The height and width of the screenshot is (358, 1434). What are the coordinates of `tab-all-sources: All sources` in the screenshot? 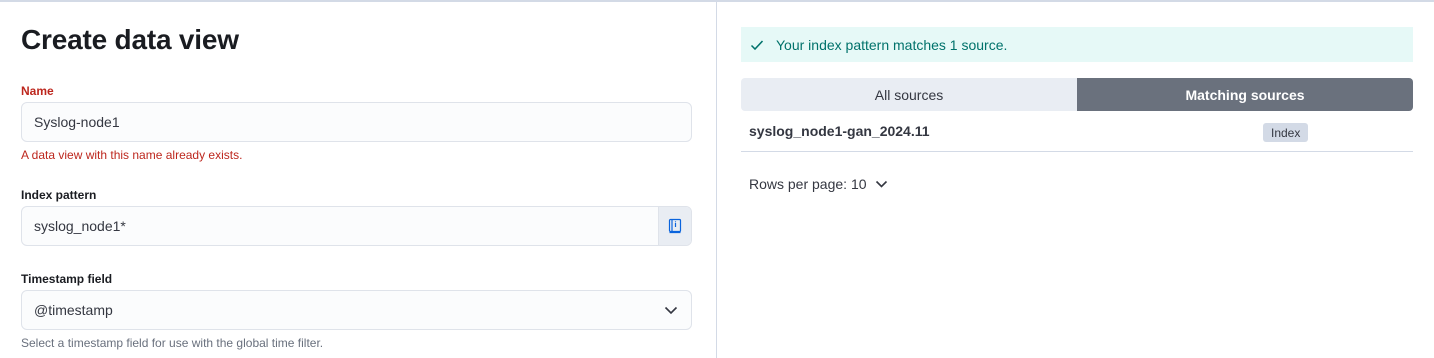 It's located at (909, 94).